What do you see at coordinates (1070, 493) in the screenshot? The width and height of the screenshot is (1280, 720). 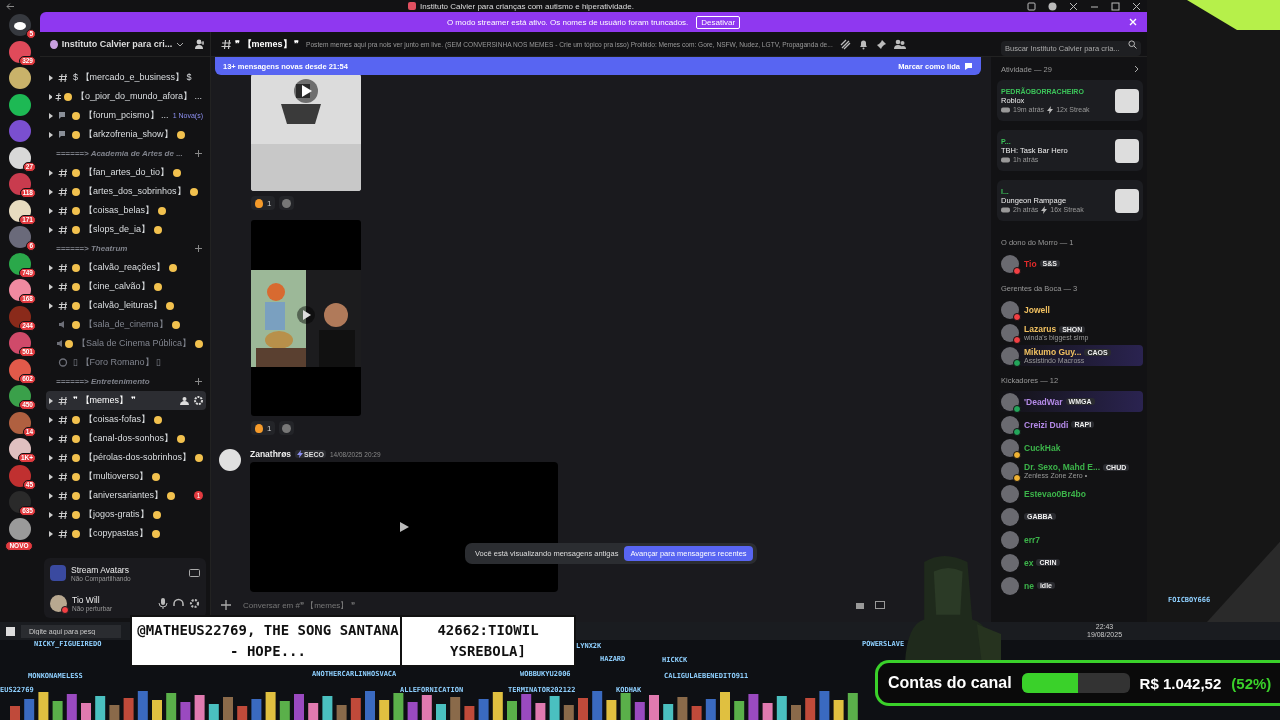 I see `member-item: Estevao0Br4bo` at bounding box center [1070, 493].